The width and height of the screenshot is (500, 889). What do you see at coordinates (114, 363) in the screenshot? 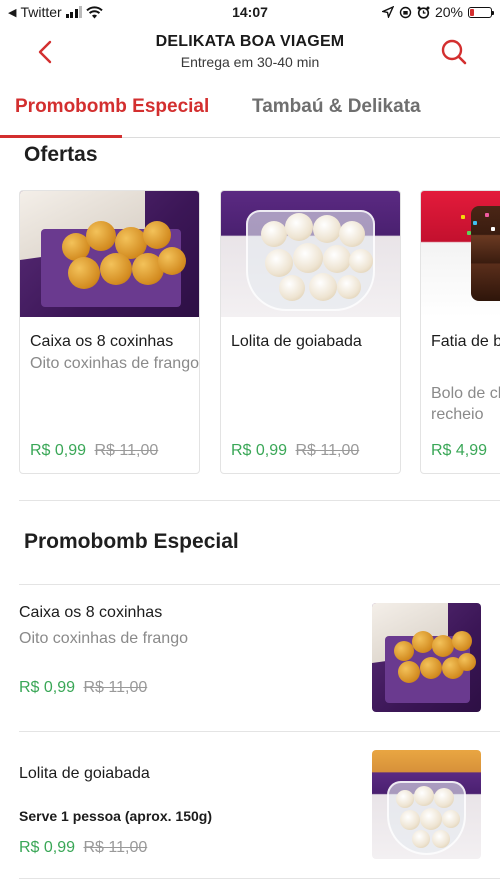
I see `offer-description: Oito coxinhas de frango` at bounding box center [114, 363].